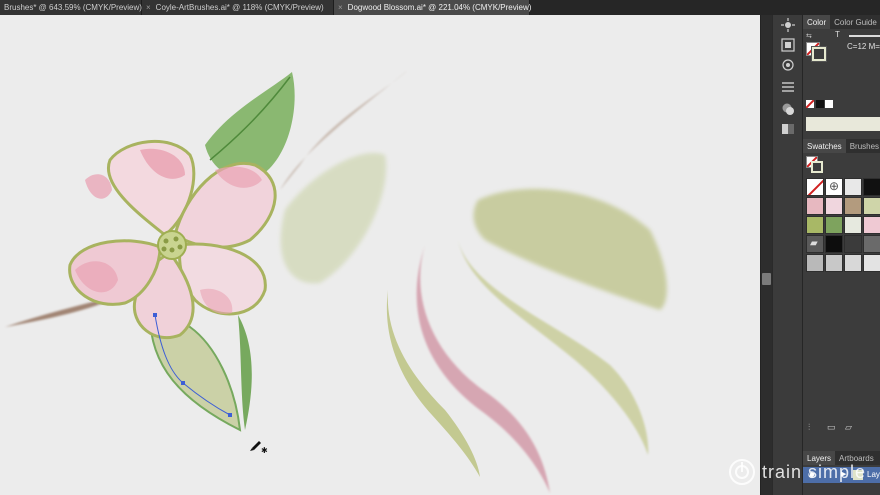 This screenshot has height=495, width=880. Describe the element at coordinates (810, 104) in the screenshot. I see `none-swatch-icon` at that location.